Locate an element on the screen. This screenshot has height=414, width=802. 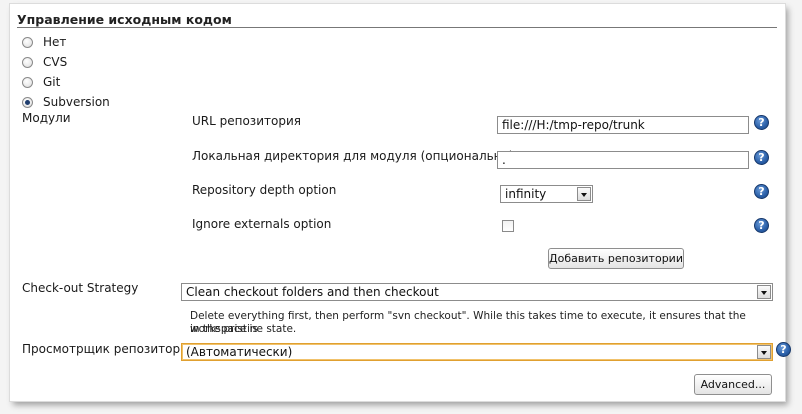
repo-browser-select: (Автоматически) is located at coordinates (477, 352).